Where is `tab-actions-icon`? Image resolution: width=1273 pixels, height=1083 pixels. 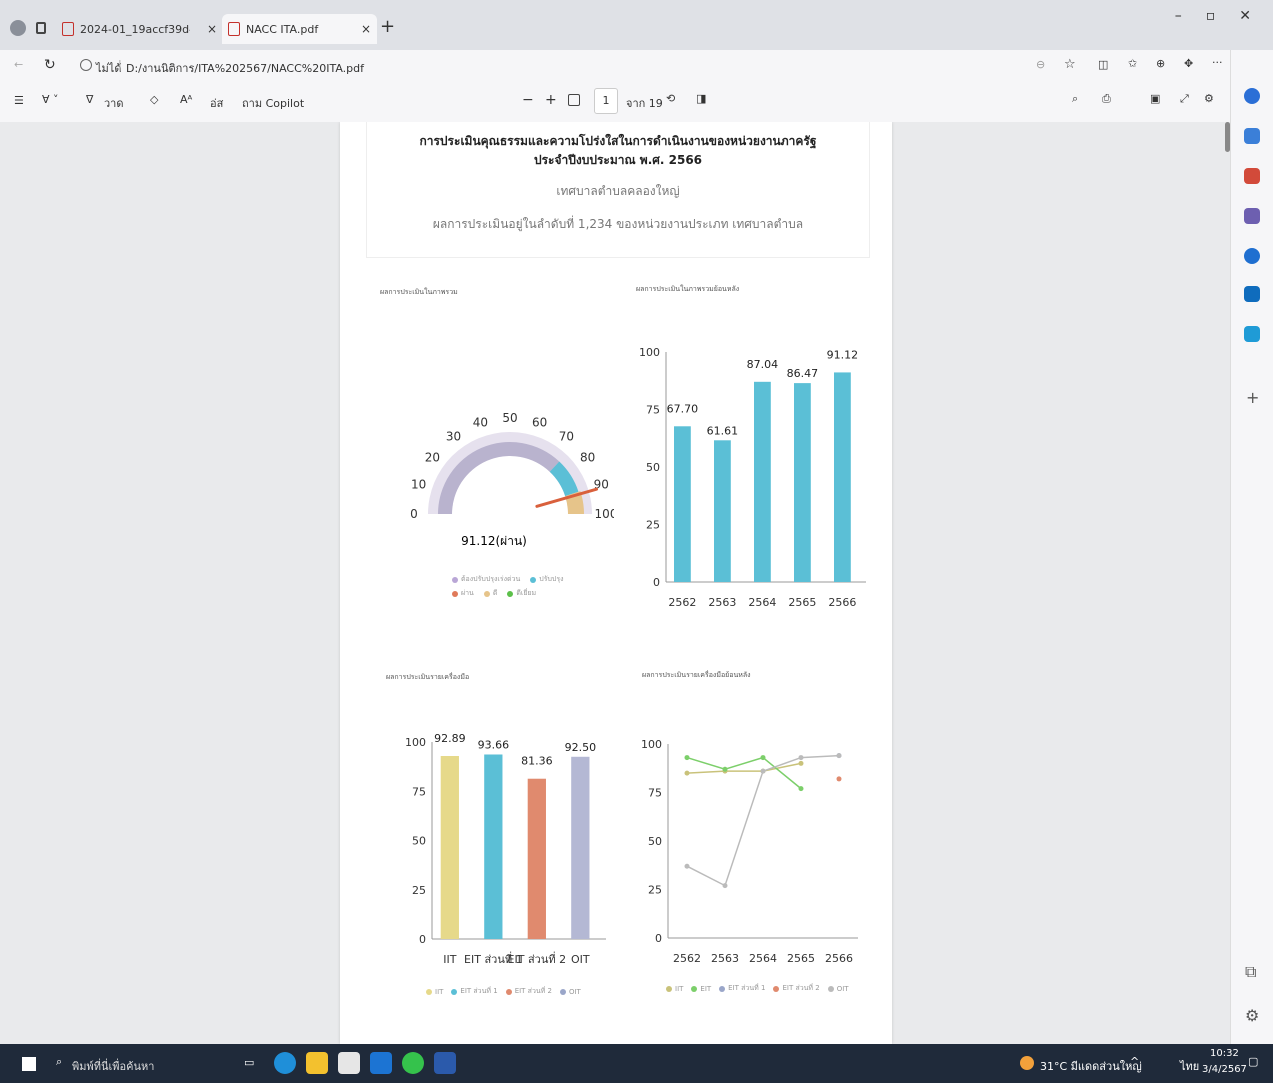
tab-actions-icon is located at coordinates (41, 28).